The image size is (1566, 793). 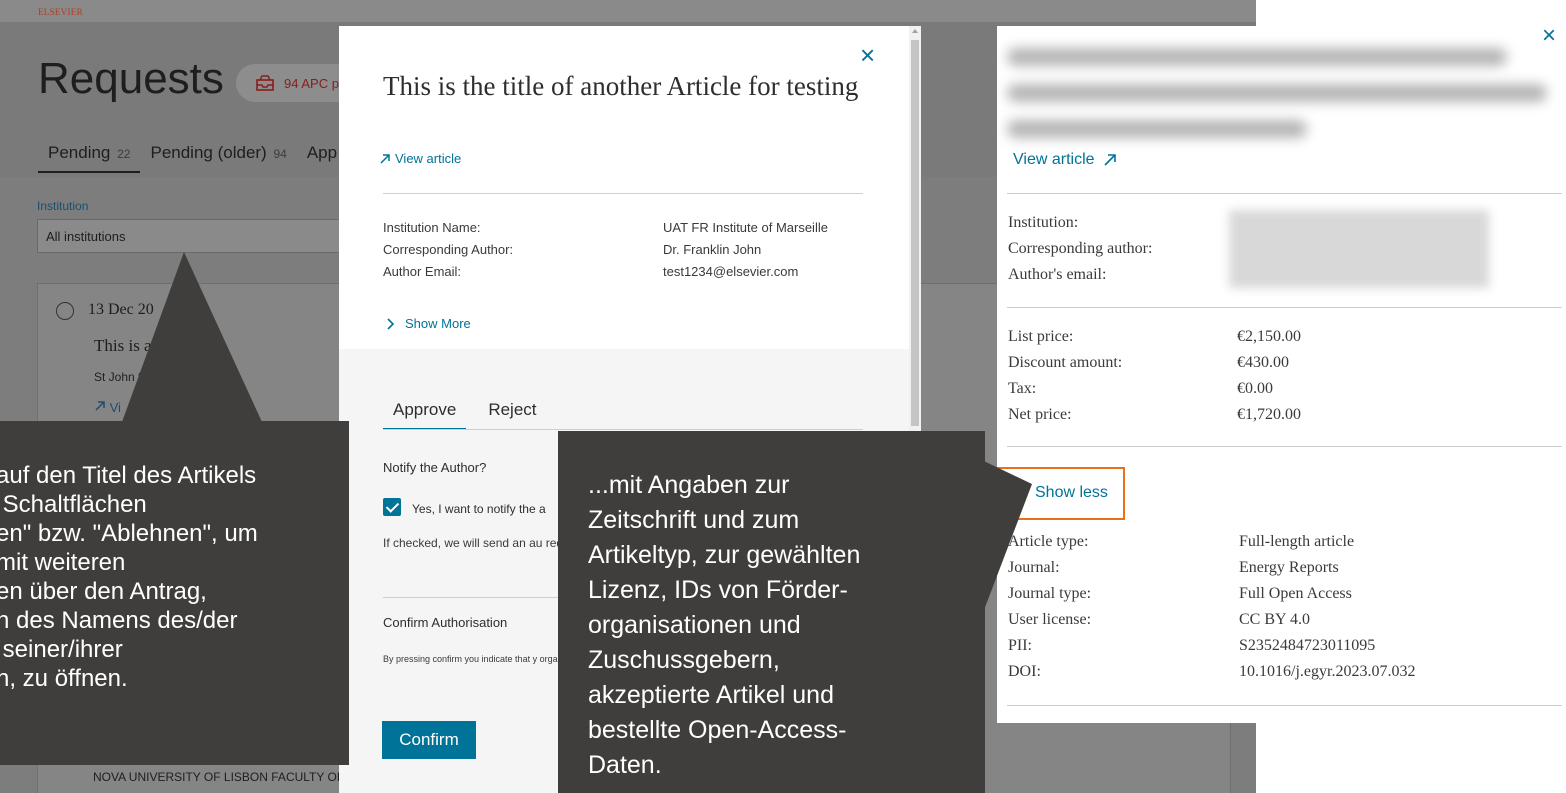 I want to click on field-label: Institution:, so click(x=1043, y=222).